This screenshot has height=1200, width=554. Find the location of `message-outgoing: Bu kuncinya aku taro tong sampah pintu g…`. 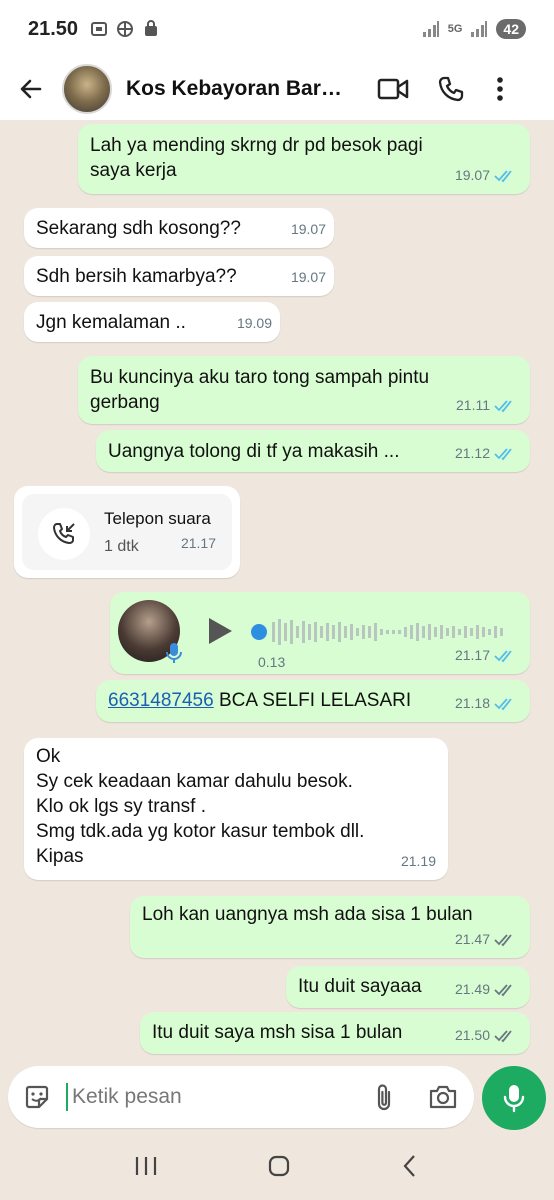

message-outgoing: Bu kuncinya aku taro tong sampah pintu g… is located at coordinates (304, 390).